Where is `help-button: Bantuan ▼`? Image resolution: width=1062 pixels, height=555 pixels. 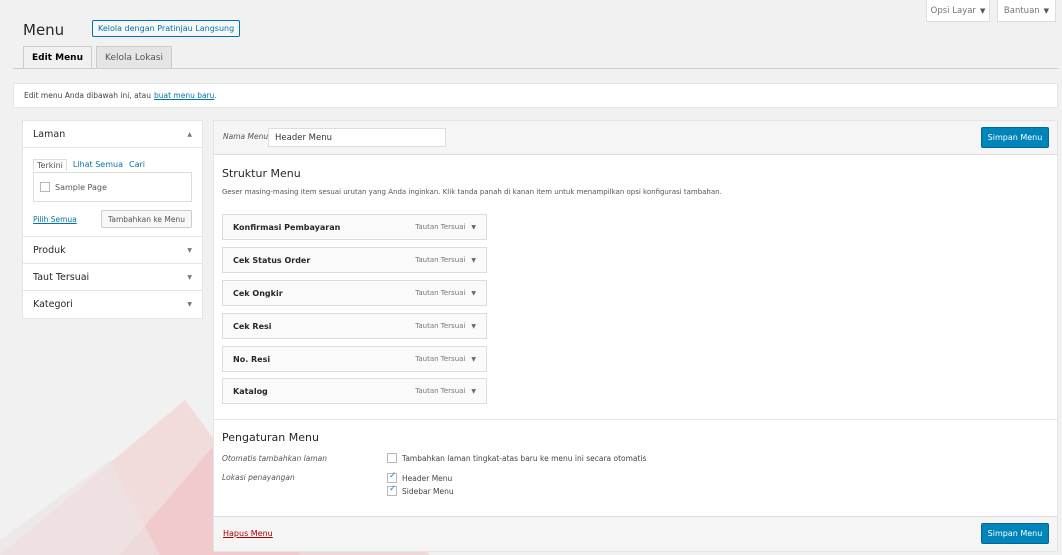 help-button: Bantuan ▼ is located at coordinates (1026, 11).